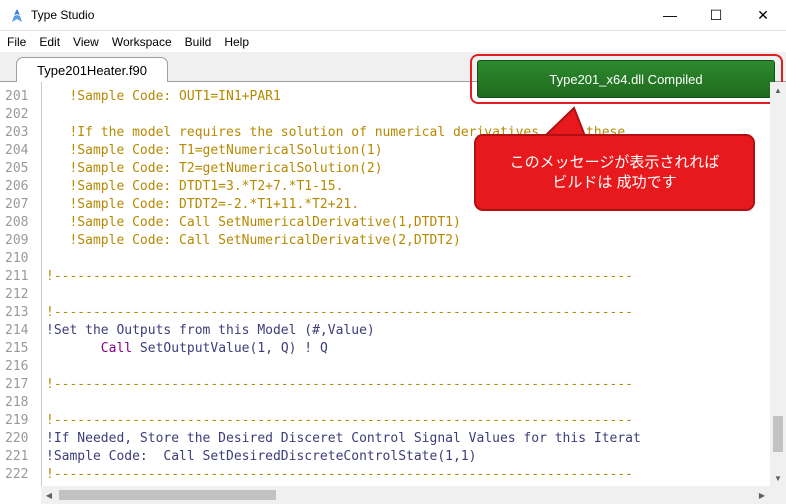  I want to click on line-number: 202, so click(17, 114).